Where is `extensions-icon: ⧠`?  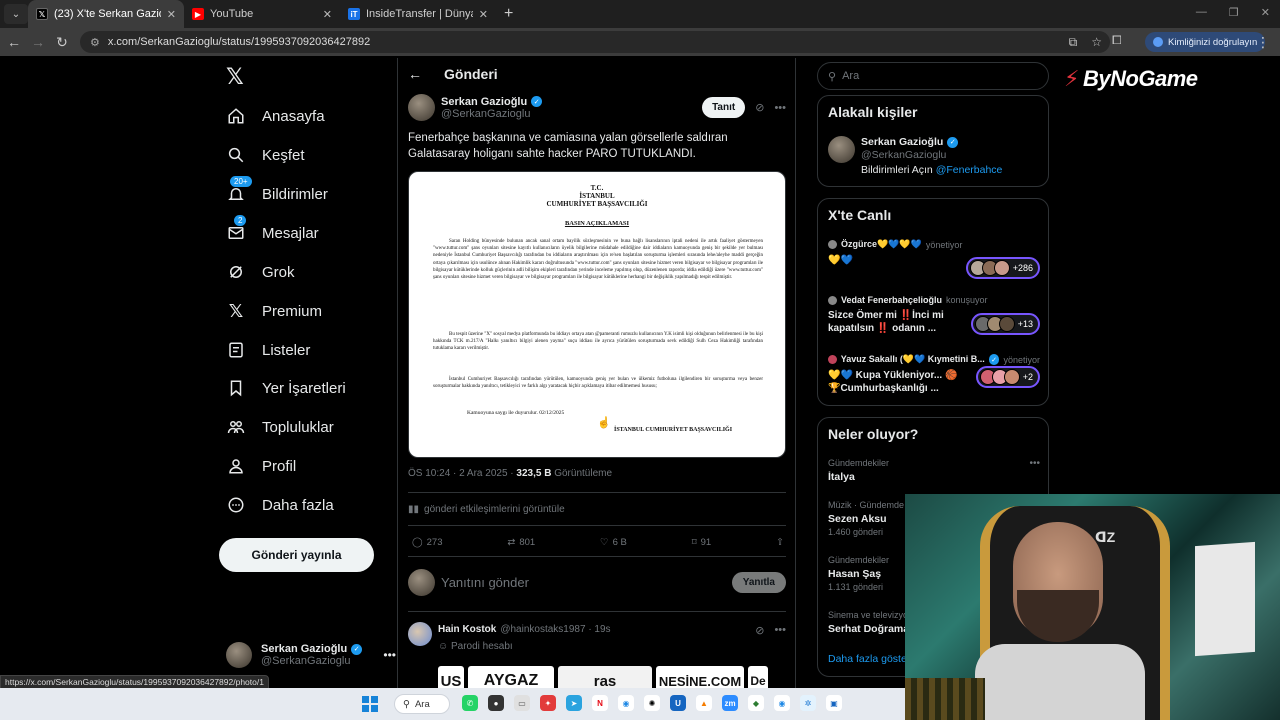
extensions-icon: ⧠ is located at coordinates (1117, 40).